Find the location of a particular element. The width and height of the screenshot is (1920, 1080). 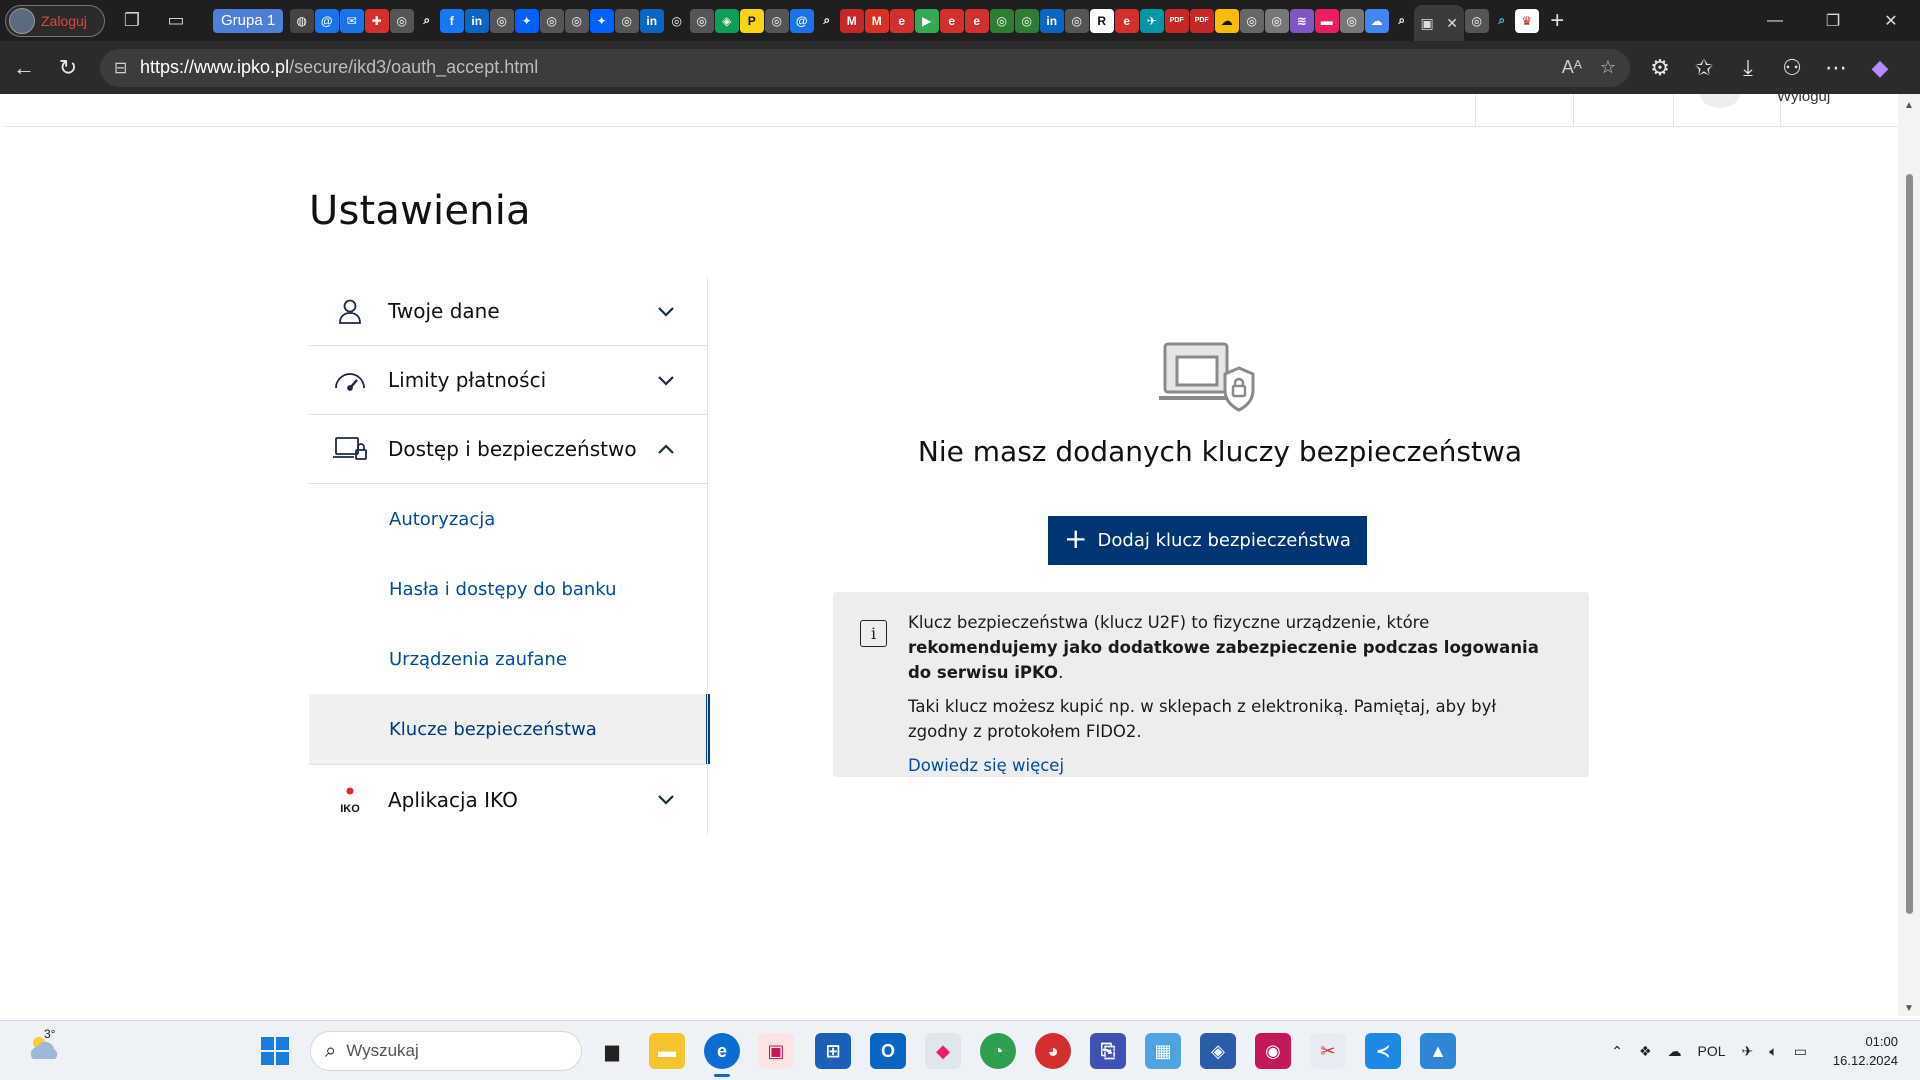

tab-eagle-icon: ♛ is located at coordinates (1526, 20).